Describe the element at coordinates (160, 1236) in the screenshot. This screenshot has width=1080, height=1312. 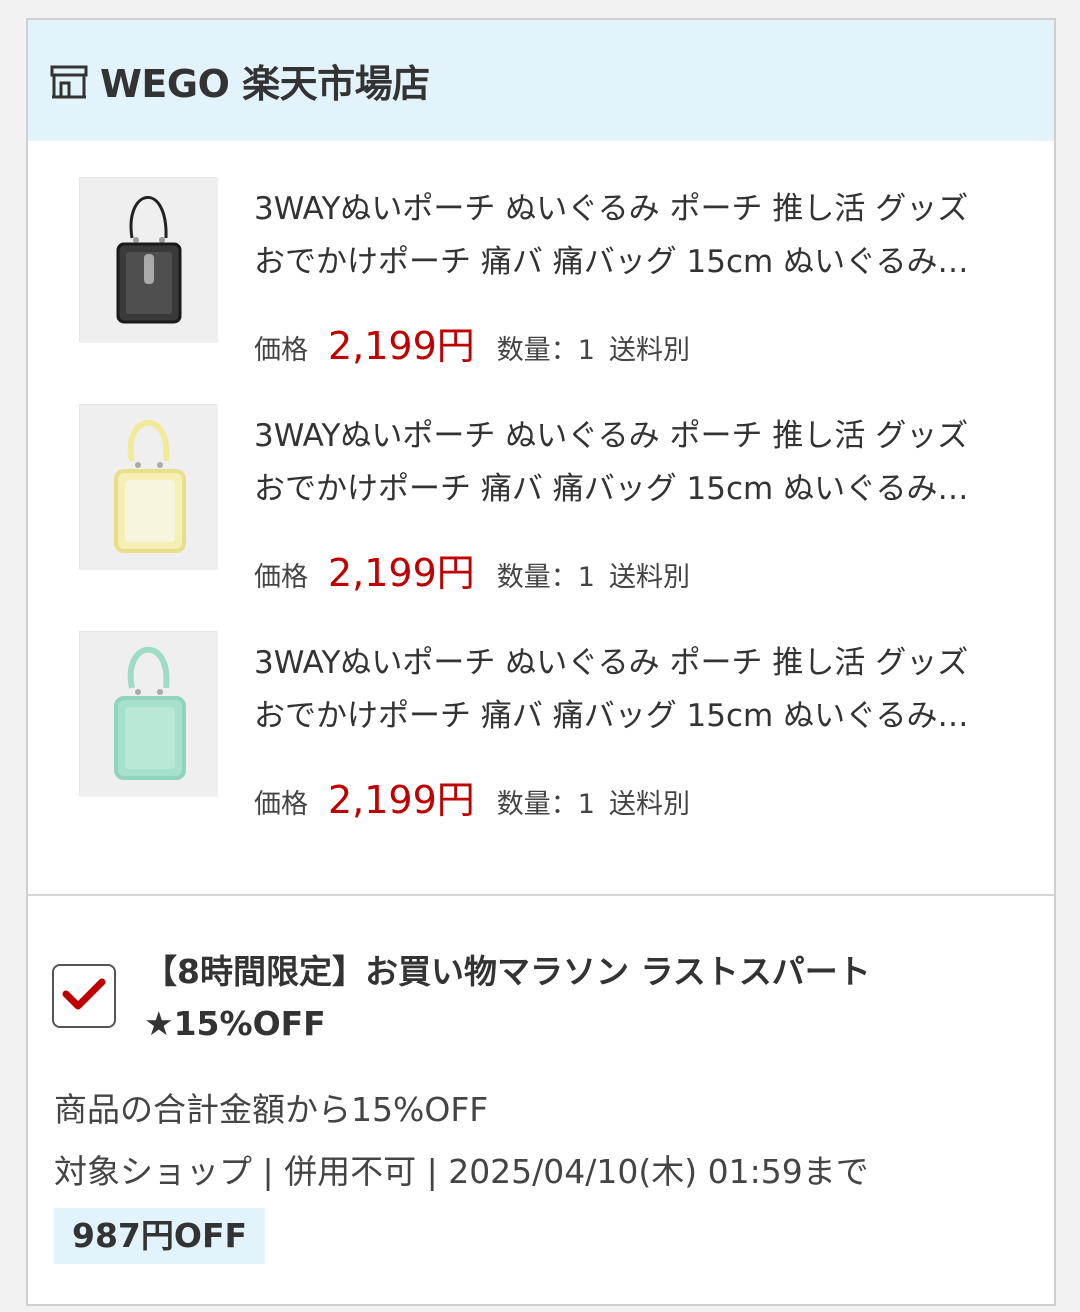
I see `discount-badge: 987円OFF` at that location.